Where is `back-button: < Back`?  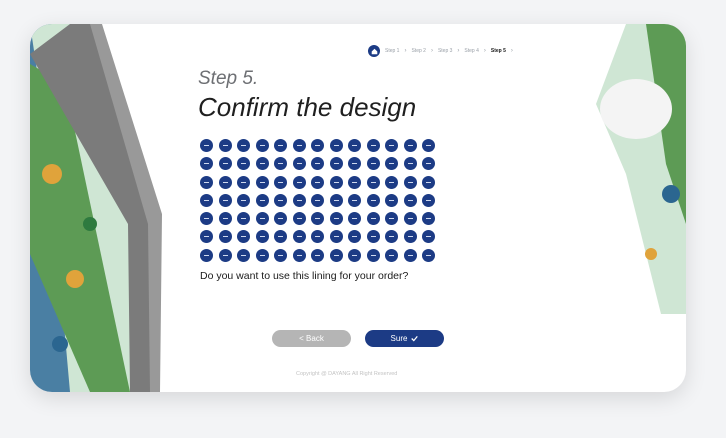
back-button: < Back is located at coordinates (311, 338).